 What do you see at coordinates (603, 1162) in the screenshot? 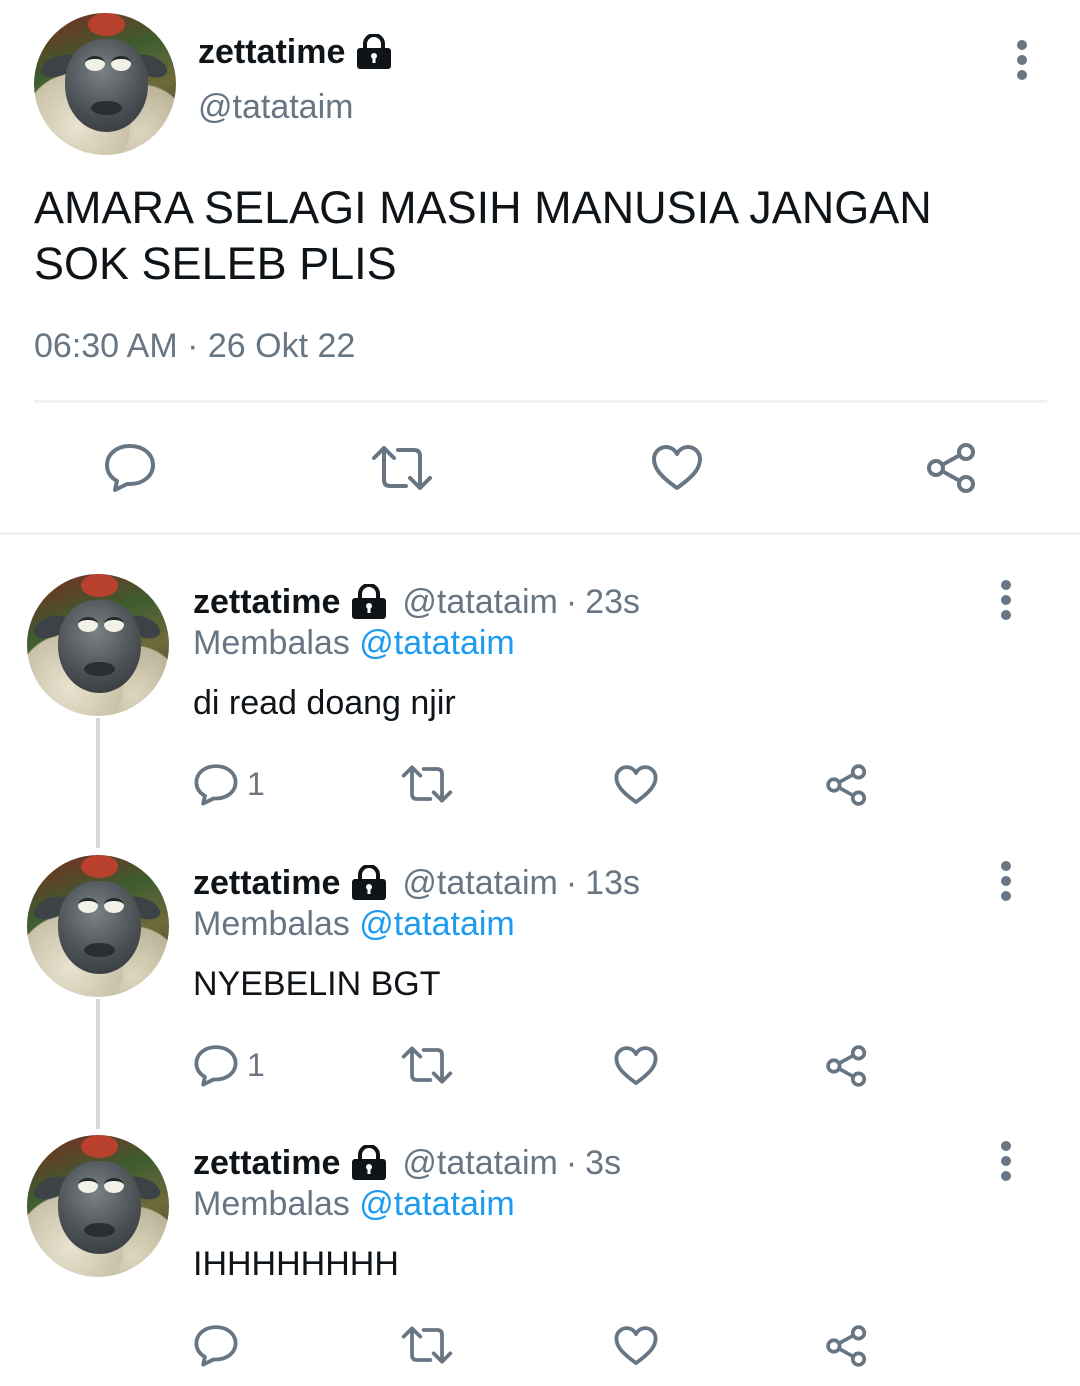
I see `tweet-age: 3s` at bounding box center [603, 1162].